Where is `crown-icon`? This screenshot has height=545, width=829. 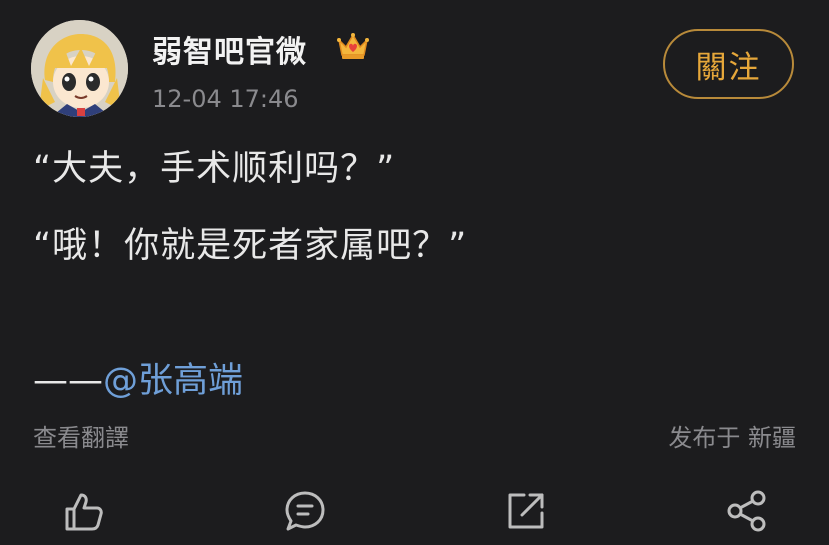 crown-icon is located at coordinates (353, 46).